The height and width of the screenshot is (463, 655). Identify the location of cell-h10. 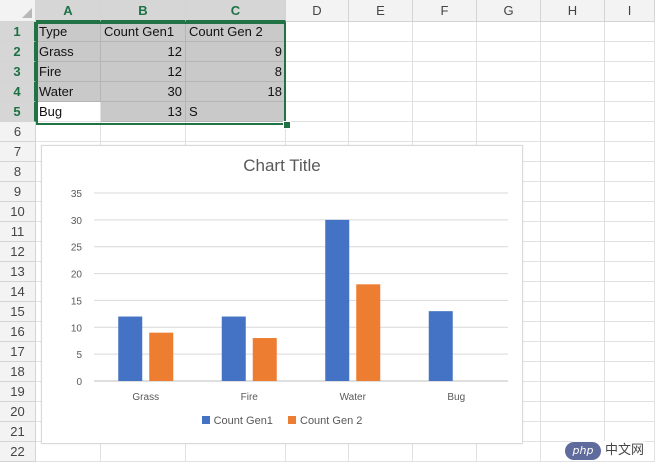
(573, 212).